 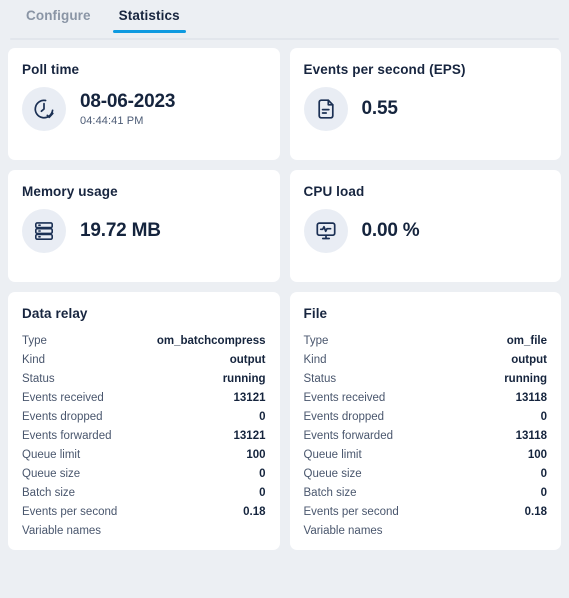 I want to click on metric-card-poll-time: Poll time 08-06-2023 04:44:41 PM, so click(x=144, y=104).